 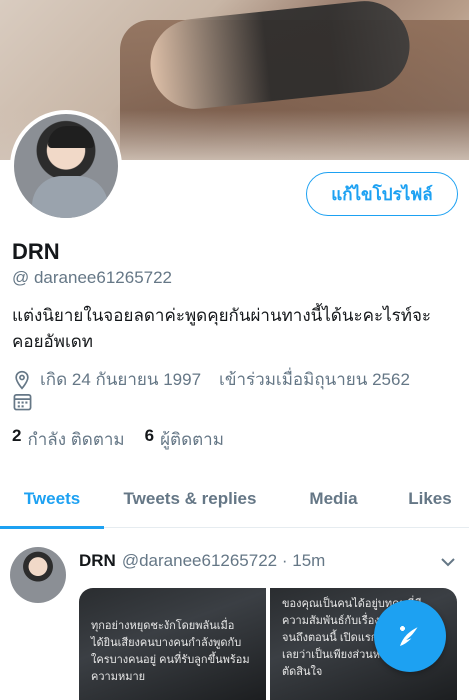 I want to click on tweet-avatar, so click(x=38, y=575).